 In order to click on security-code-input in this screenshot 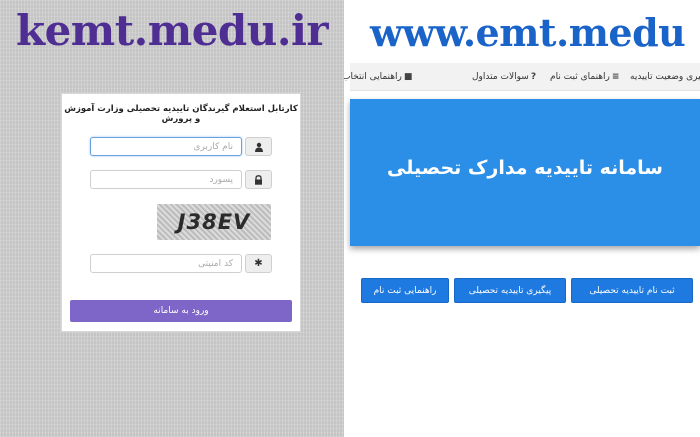, I will do `click(166, 263)`.